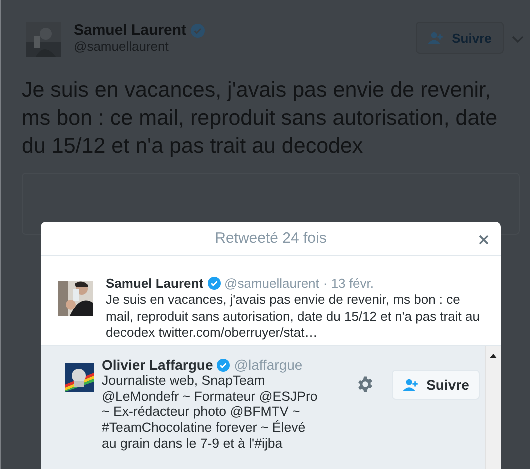 The width and height of the screenshot is (530, 469). I want to click on user-handle: @laffargue, so click(268, 365).